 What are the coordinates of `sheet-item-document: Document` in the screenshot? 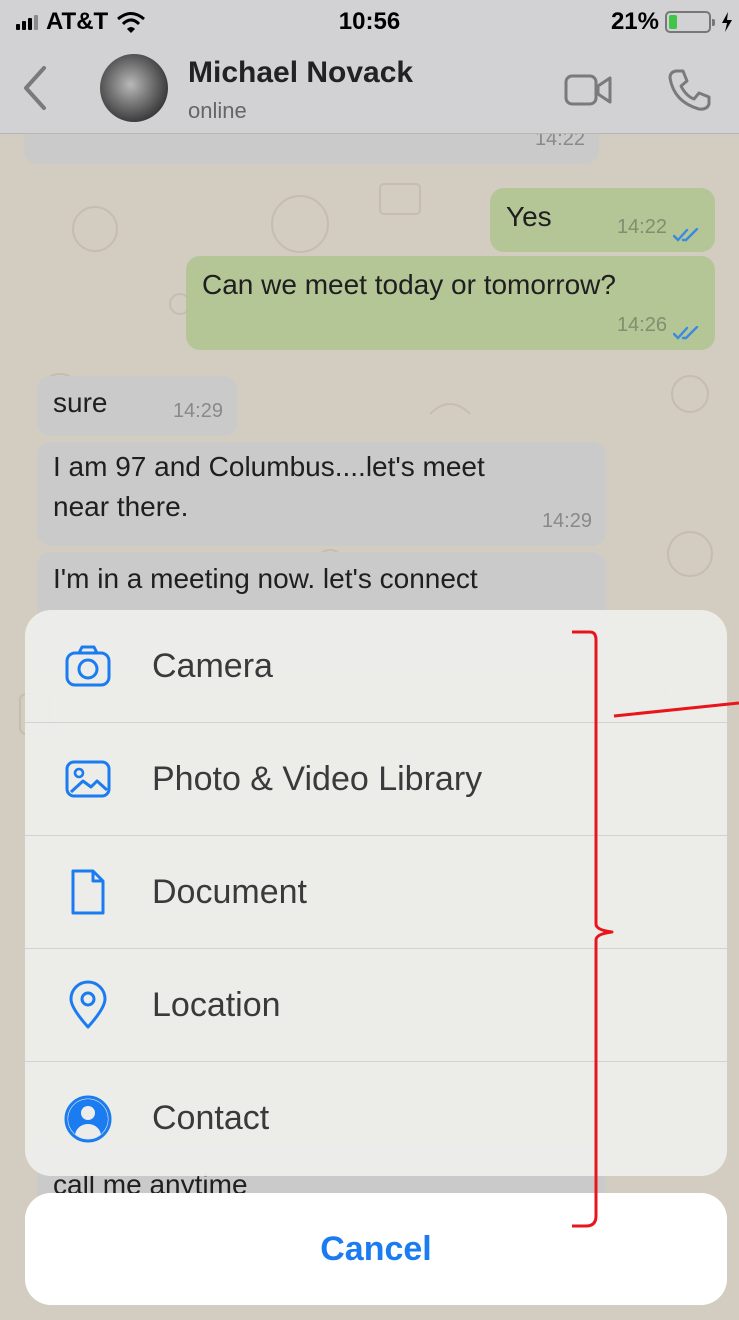 It's located at (376, 892).